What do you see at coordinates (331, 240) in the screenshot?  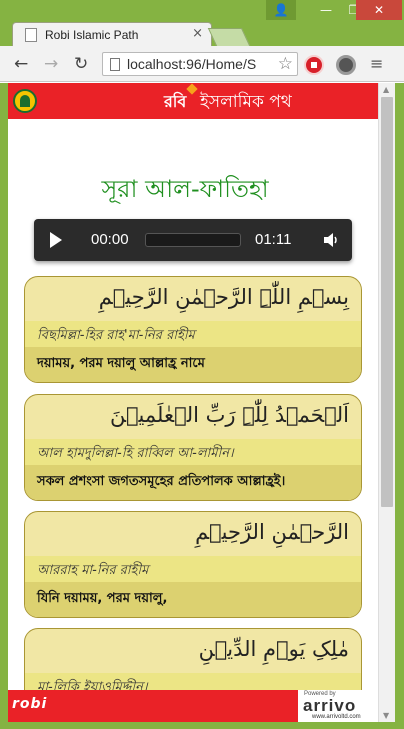 I see `volume-icon` at bounding box center [331, 240].